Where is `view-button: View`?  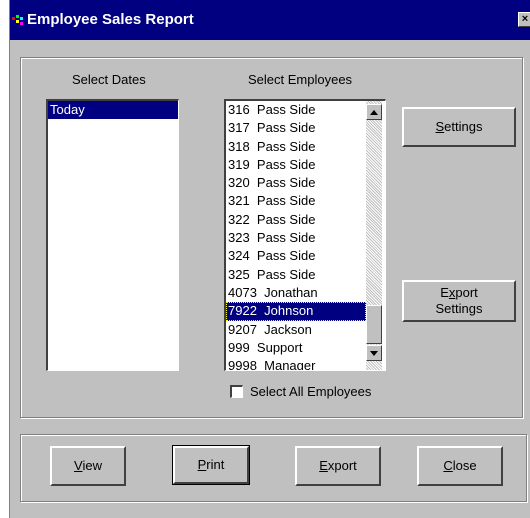
view-button: View is located at coordinates (88, 466).